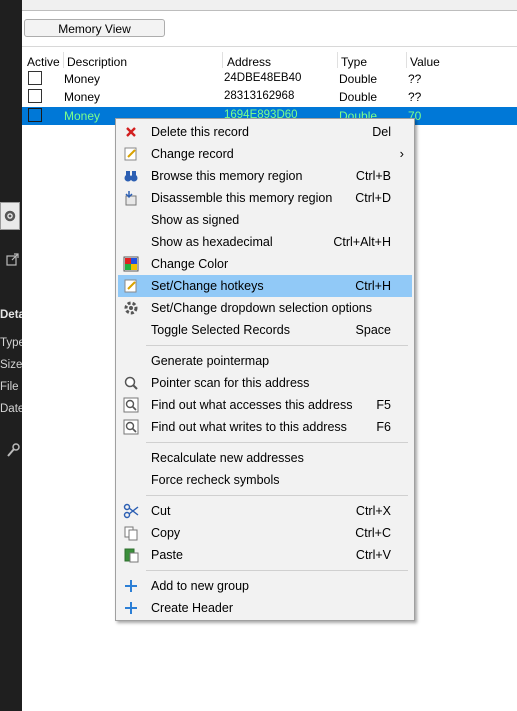  I want to click on share-icon, so click(13, 259).